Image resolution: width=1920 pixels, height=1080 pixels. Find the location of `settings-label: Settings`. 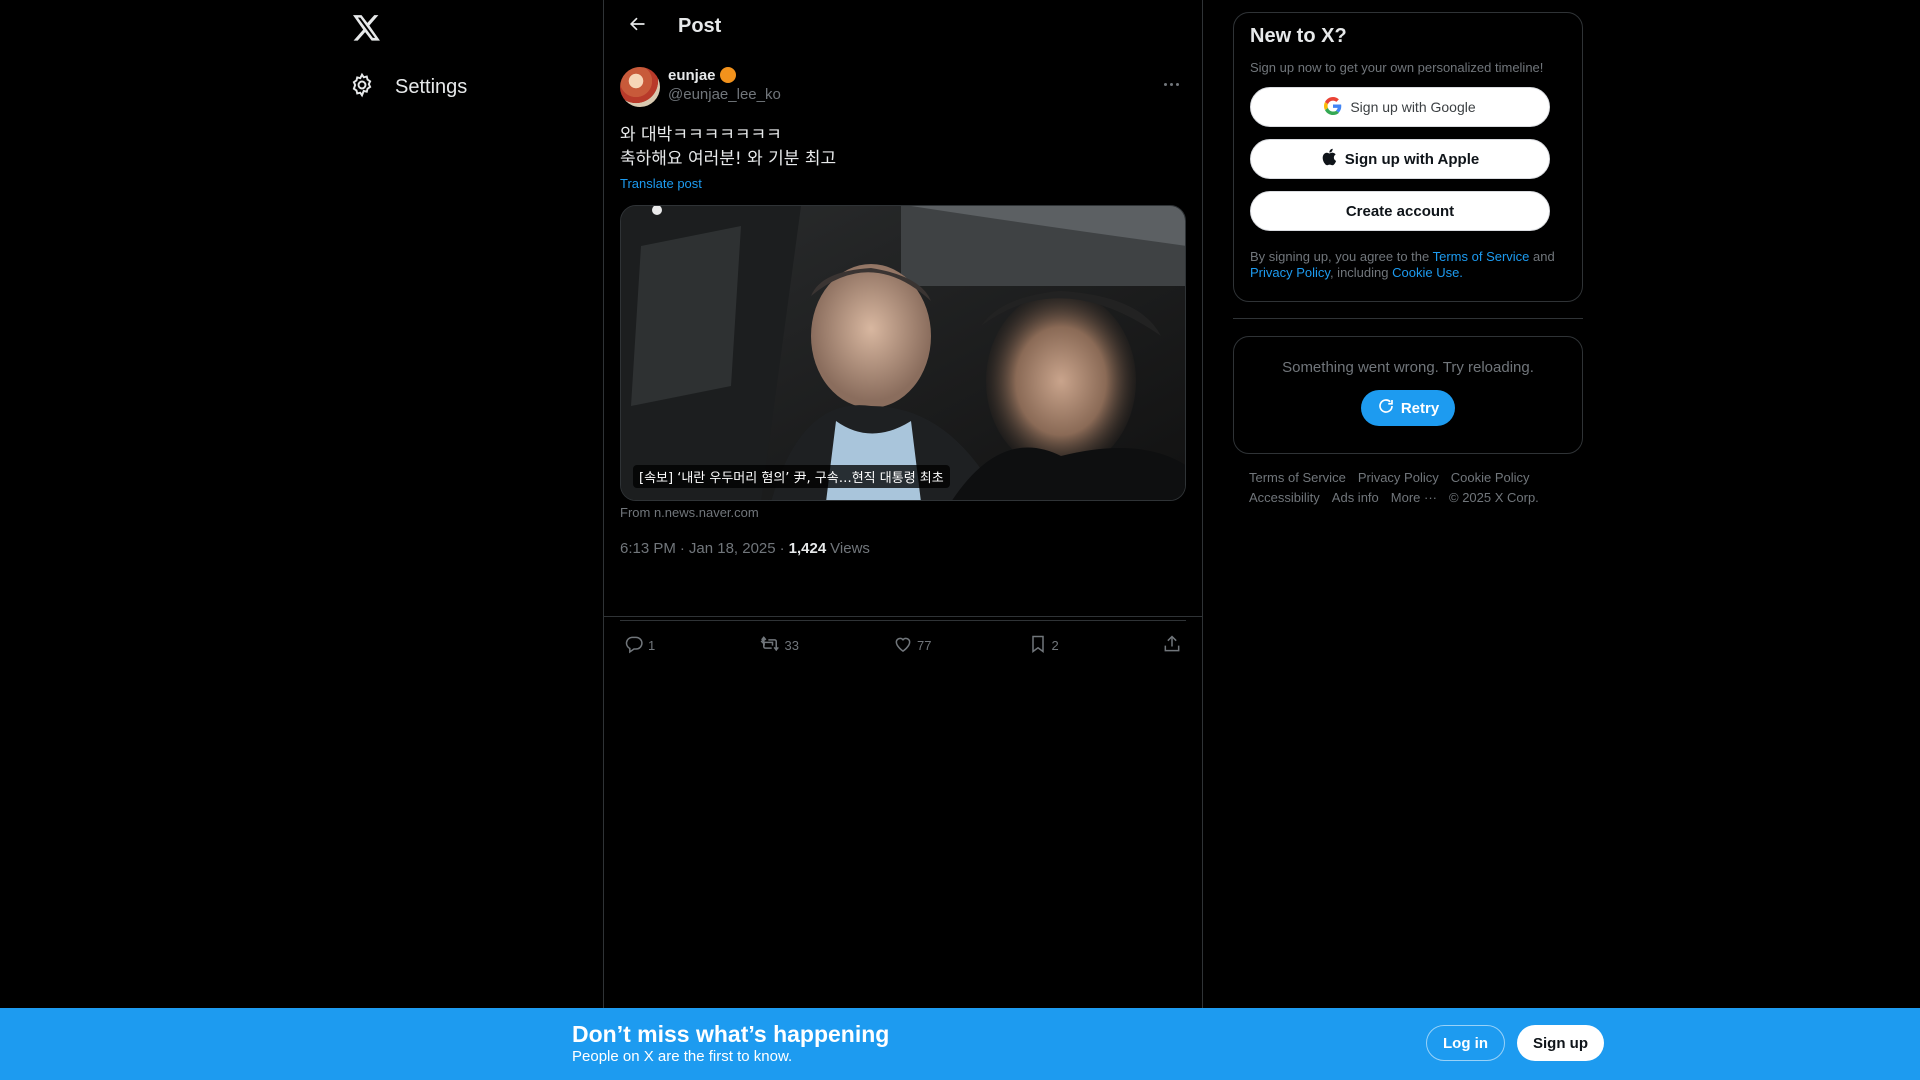

settings-label: Settings is located at coordinates (431, 86).